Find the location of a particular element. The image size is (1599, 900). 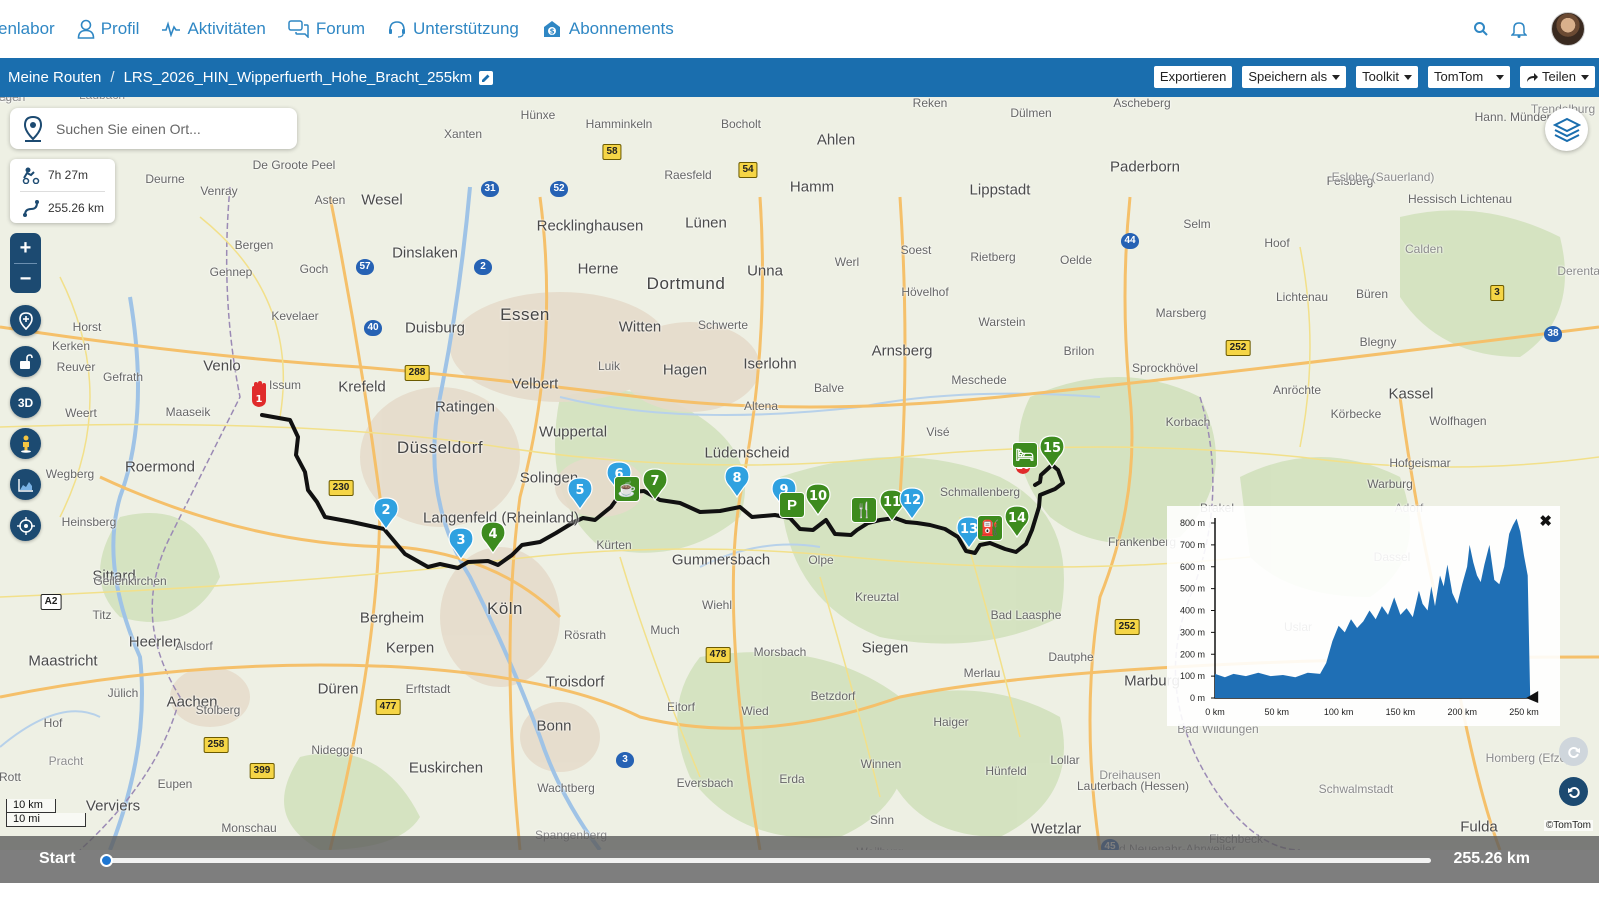

place-label: Pracht is located at coordinates (66, 761).